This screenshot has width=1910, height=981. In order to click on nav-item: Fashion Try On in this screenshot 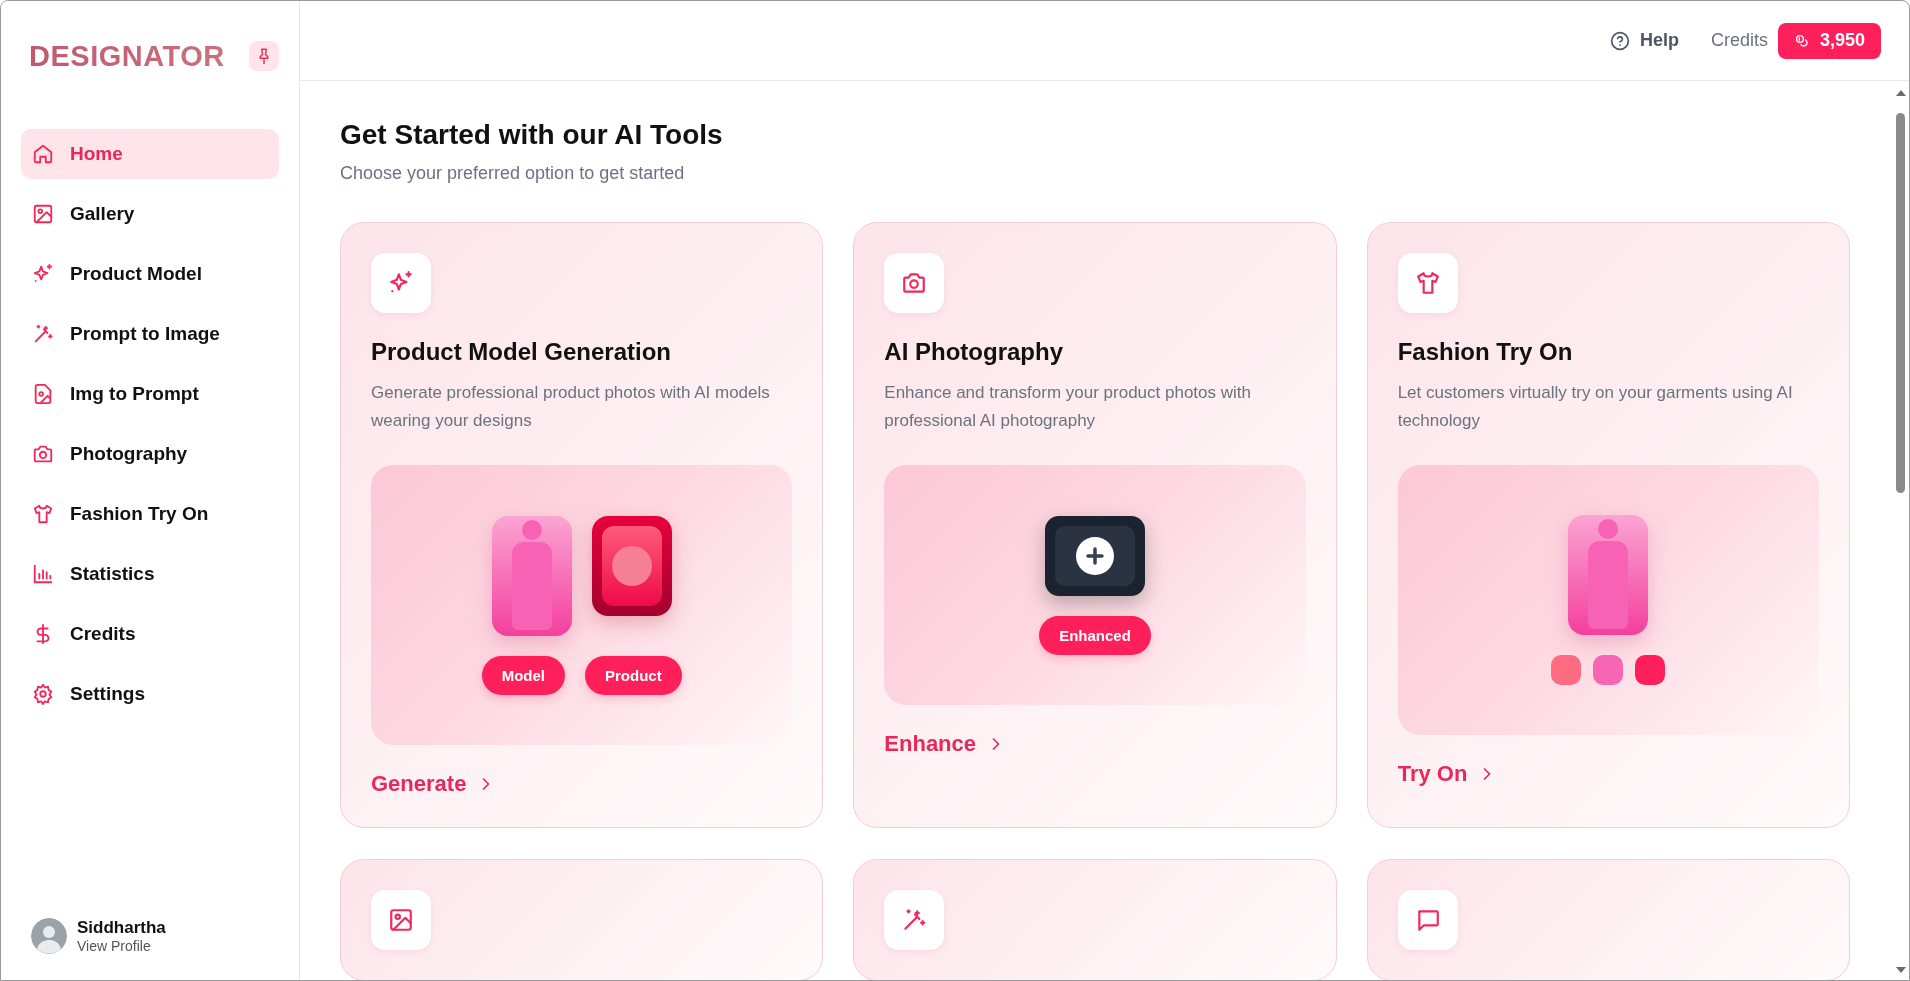, I will do `click(150, 514)`.